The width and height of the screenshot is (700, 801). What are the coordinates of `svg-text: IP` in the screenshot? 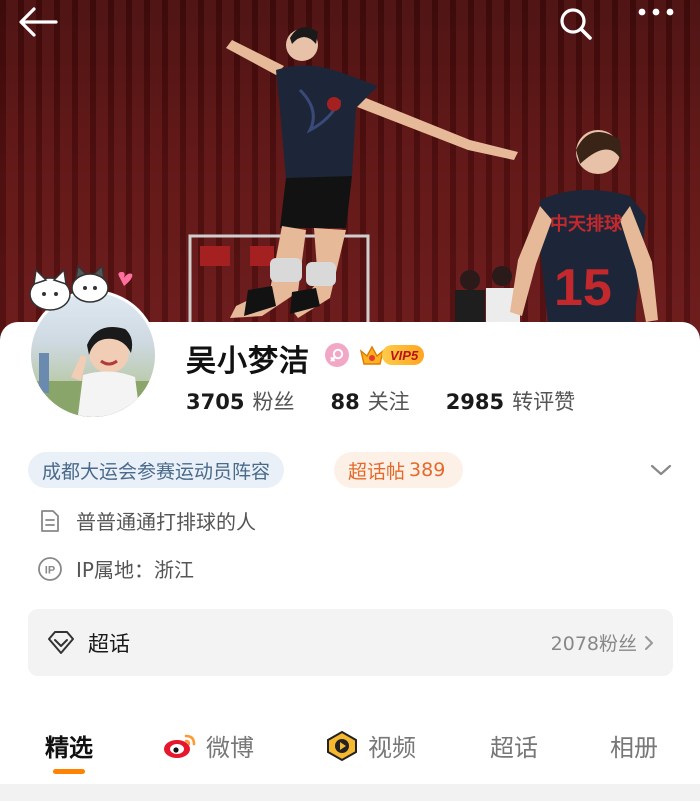 It's located at (50, 570).